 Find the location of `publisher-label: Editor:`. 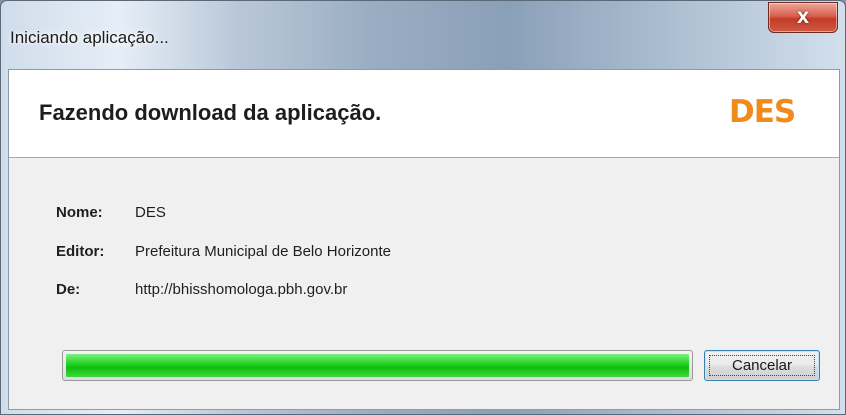

publisher-label: Editor: is located at coordinates (80, 251).